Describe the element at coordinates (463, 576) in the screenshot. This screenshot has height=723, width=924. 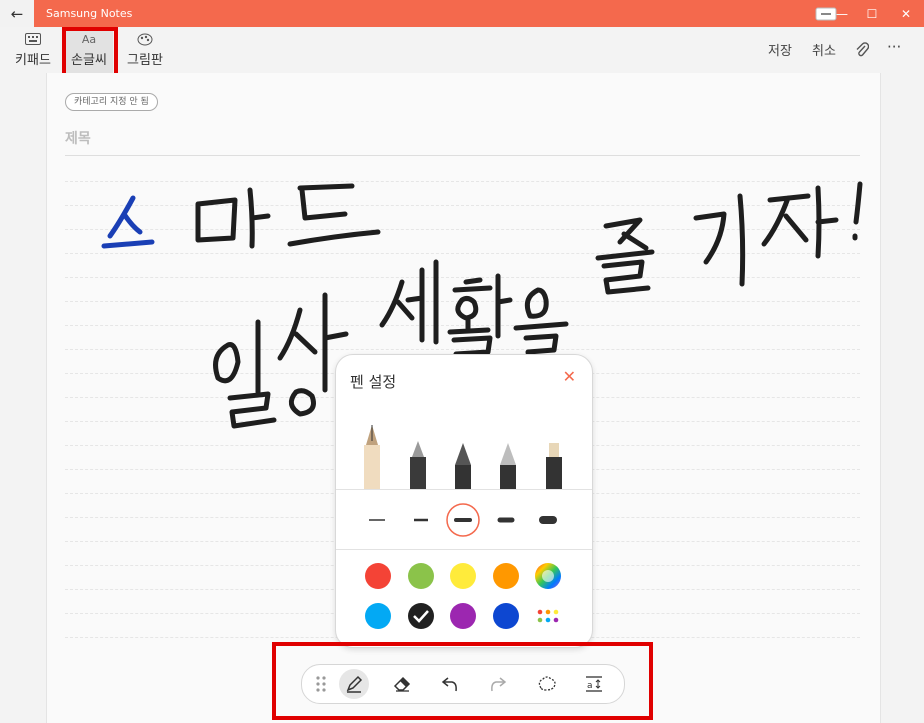
I see `color-yellow` at that location.